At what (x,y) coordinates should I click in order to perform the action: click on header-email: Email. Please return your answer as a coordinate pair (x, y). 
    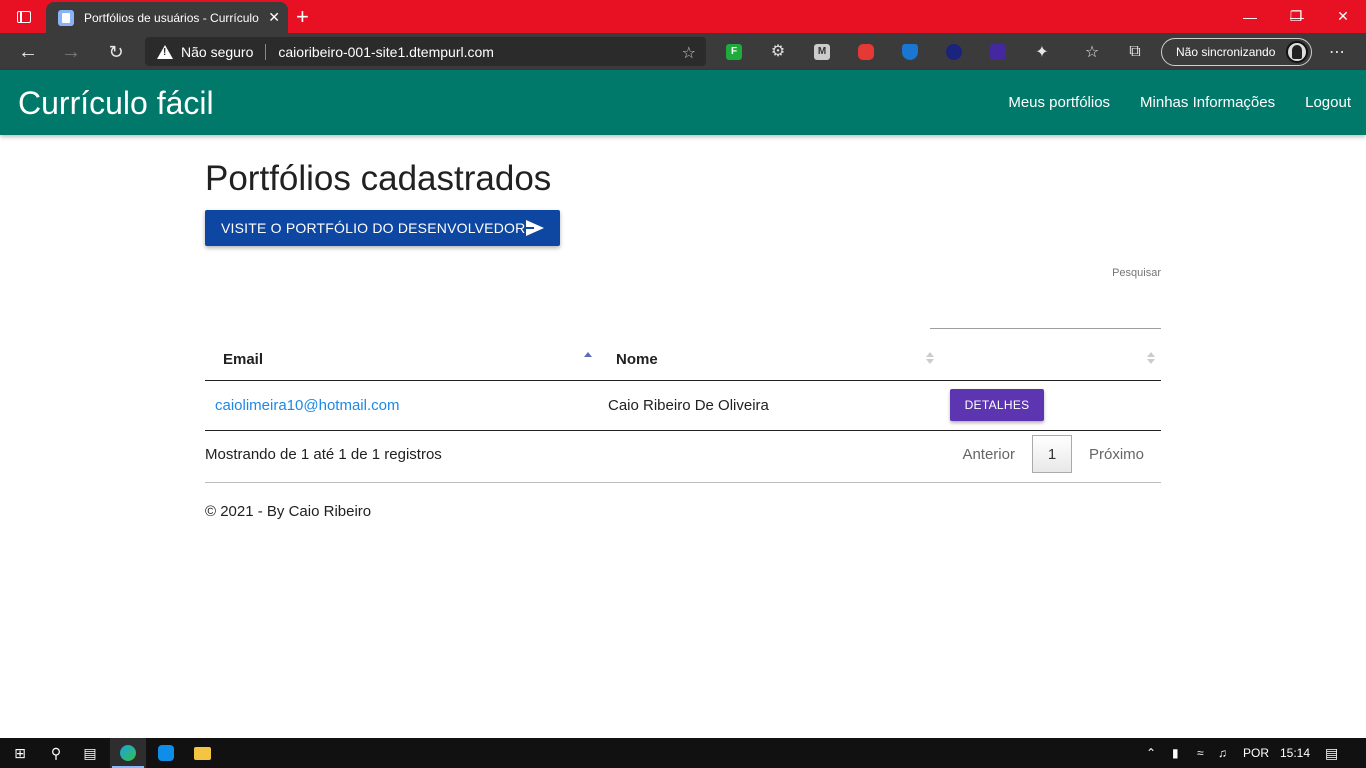
    Looking at the image, I should click on (401, 360).